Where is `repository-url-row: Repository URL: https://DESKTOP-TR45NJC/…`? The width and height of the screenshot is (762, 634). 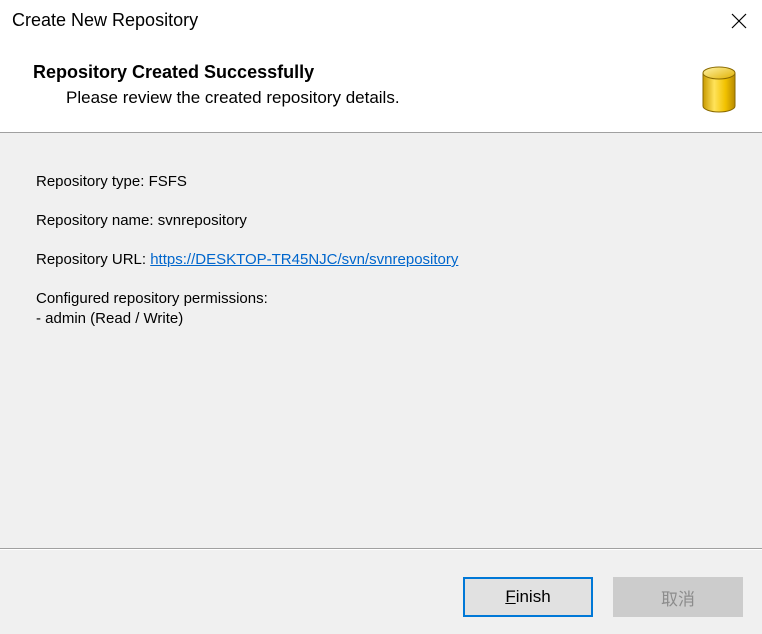 repository-url-row: Repository URL: https://DESKTOP-TR45NJC/… is located at coordinates (247, 260).